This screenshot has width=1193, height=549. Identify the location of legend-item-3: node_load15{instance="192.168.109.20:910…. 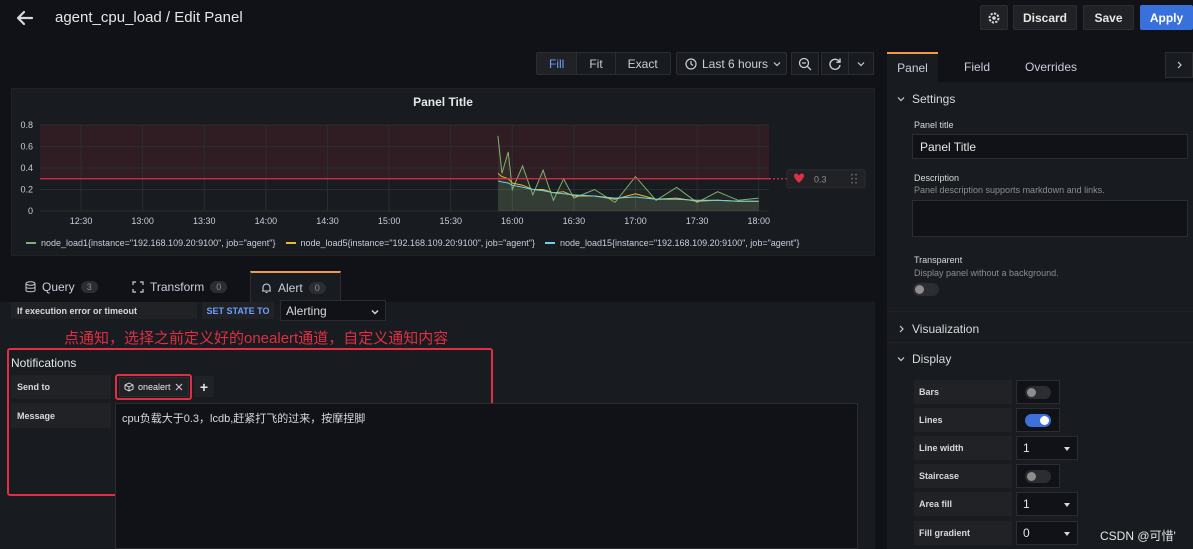
(672, 243).